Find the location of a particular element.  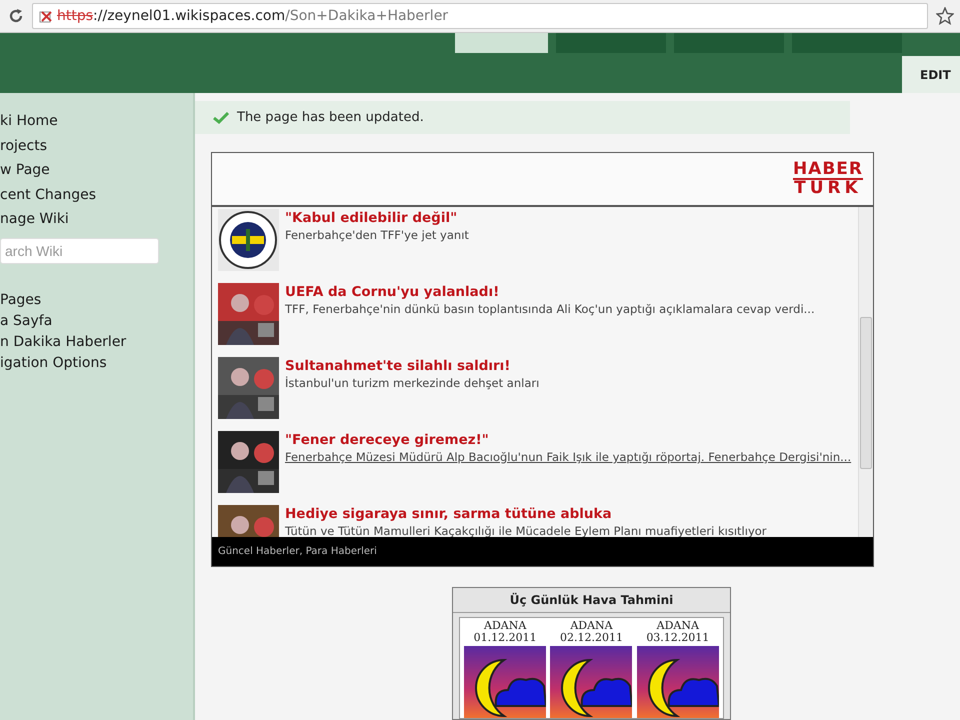

scrollbar is located at coordinates (865, 372).